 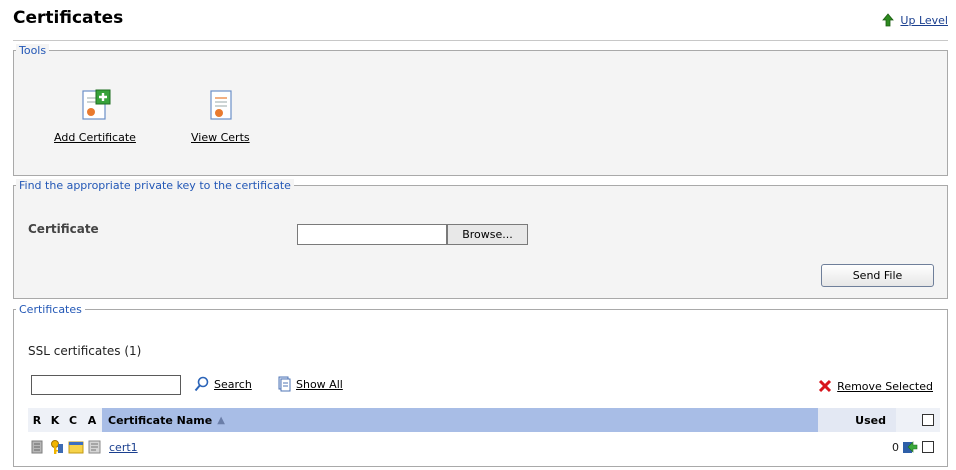 What do you see at coordinates (233, 384) in the screenshot?
I see `search-label: Search` at bounding box center [233, 384].